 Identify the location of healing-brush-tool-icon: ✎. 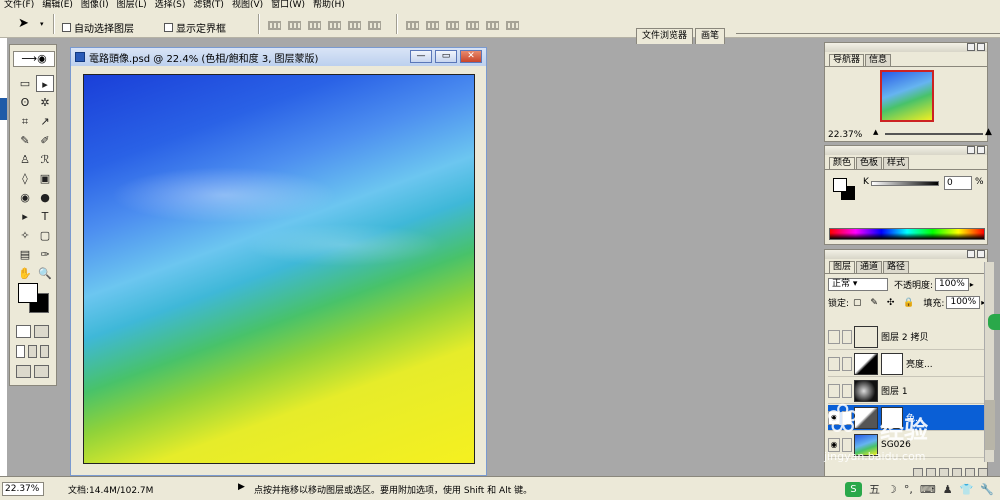
(25, 140).